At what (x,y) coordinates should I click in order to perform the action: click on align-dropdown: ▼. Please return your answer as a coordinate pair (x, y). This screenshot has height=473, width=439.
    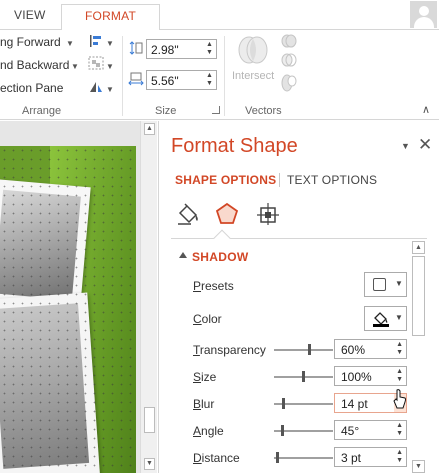
    Looking at the image, I should click on (110, 43).